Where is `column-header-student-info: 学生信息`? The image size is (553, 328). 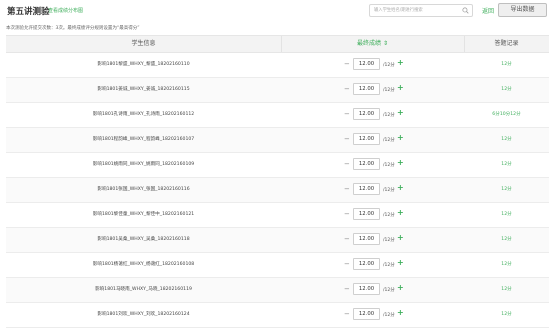 column-header-student-info: 学生信息 is located at coordinates (143, 43).